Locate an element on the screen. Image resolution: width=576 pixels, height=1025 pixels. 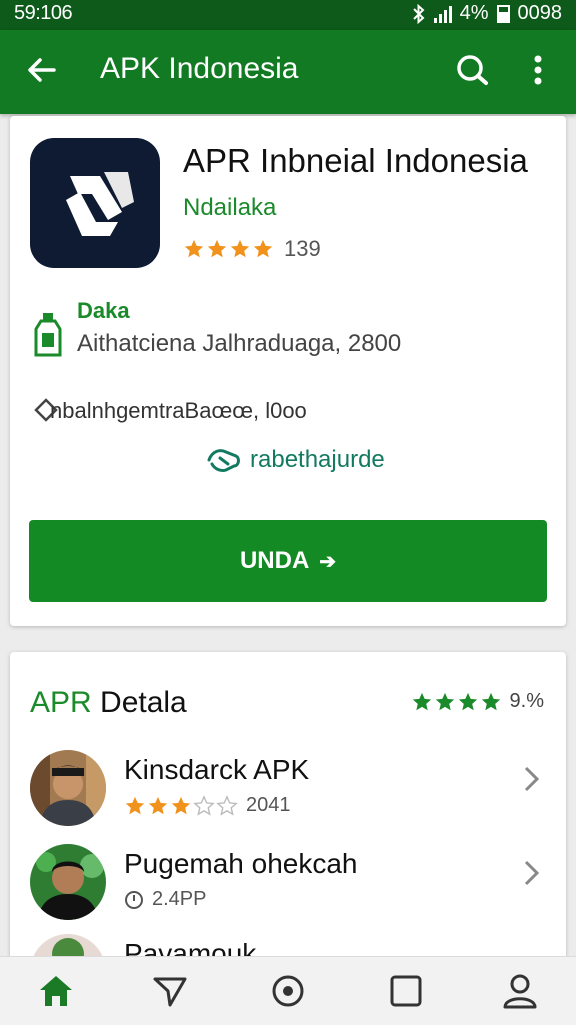
download-button: UNDA ➔ is located at coordinates (288, 561).